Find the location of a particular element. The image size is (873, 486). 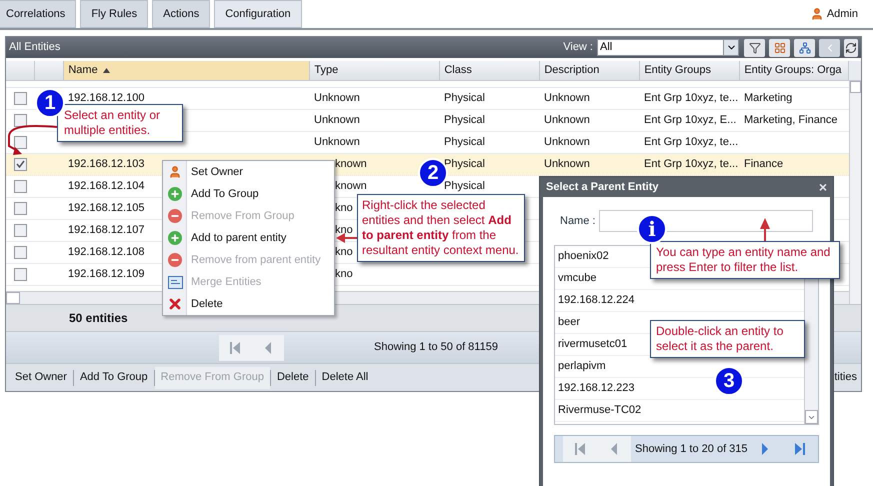

table-cell: Marketing is located at coordinates (768, 98).